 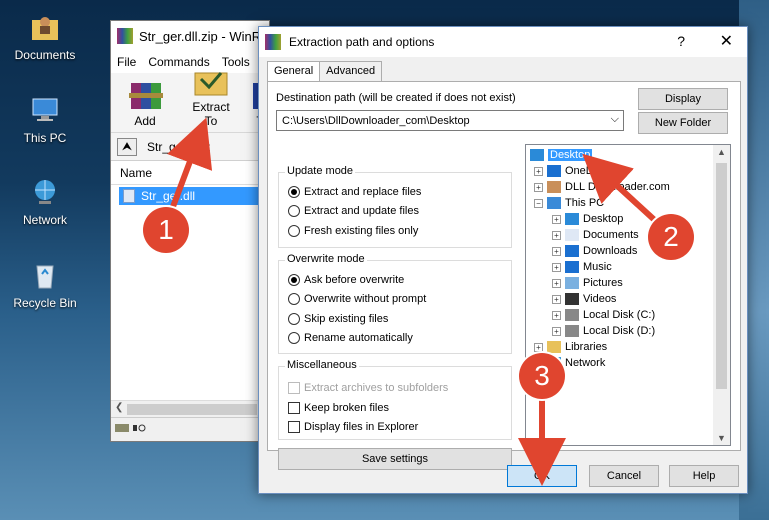 What do you see at coordinates (320, 171) in the screenshot?
I see `update-mode-title: Update mode` at bounding box center [320, 171].